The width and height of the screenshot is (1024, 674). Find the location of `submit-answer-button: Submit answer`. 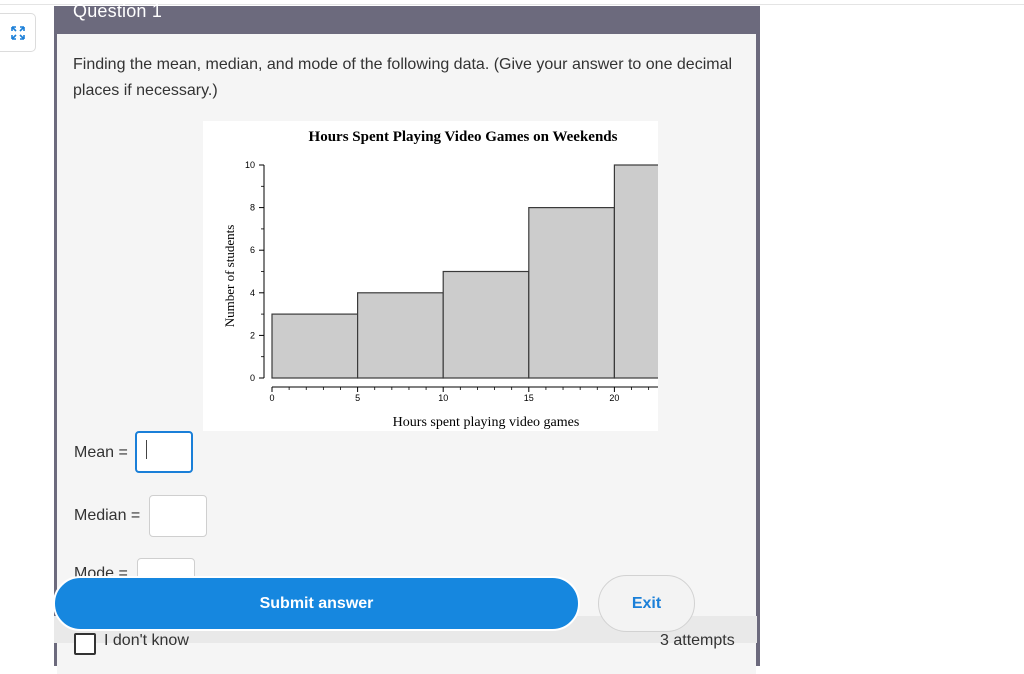

submit-answer-button: Submit answer is located at coordinates (316, 603).